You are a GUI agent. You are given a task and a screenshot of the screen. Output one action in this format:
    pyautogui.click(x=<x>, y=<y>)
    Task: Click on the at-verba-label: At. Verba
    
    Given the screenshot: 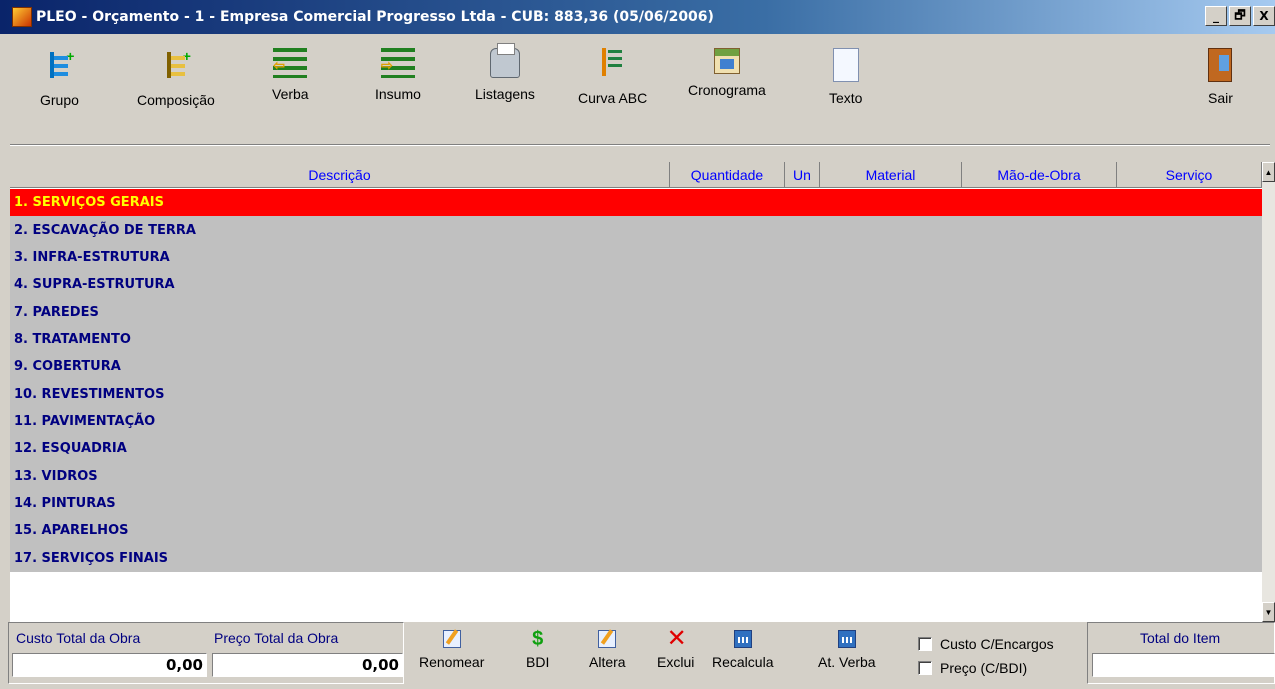 What is the action you would take?
    pyautogui.click(x=847, y=662)
    